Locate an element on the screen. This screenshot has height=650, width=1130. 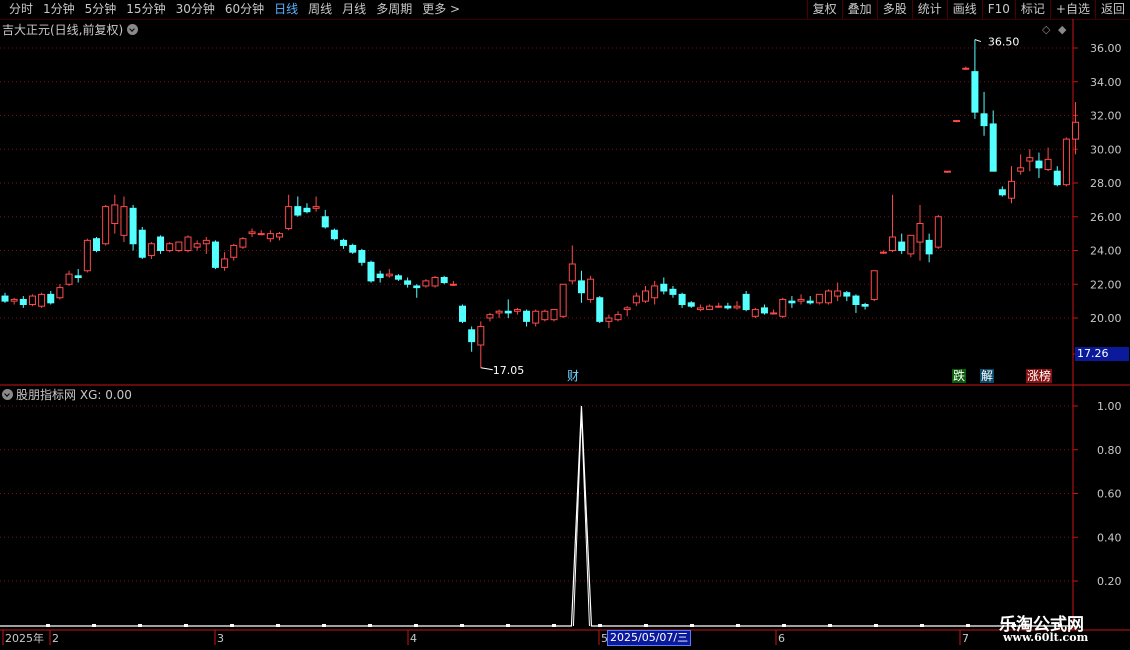
period-tab-10: 更多 > is located at coordinates (441, 9).